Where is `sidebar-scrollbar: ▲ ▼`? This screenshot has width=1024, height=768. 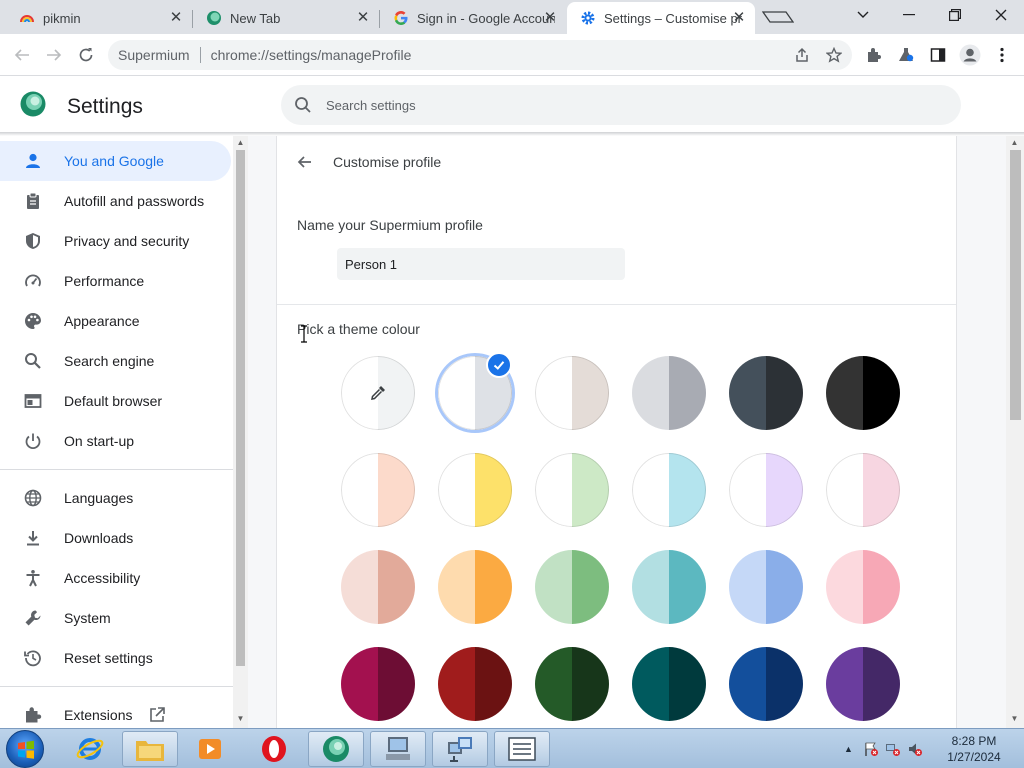 sidebar-scrollbar: ▲ ▼ is located at coordinates (240, 432).